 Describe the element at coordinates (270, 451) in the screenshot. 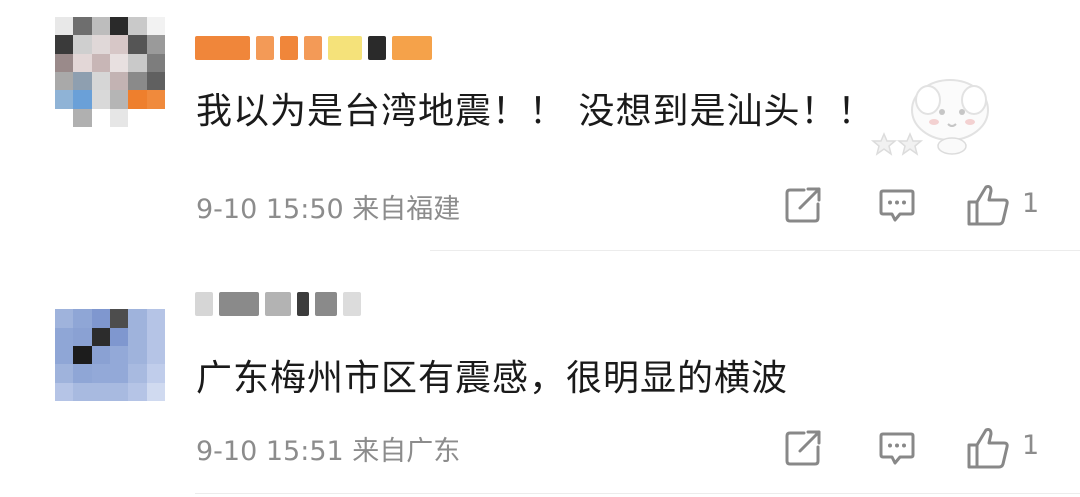

I see `comment-time: 9-10 15:51` at that location.